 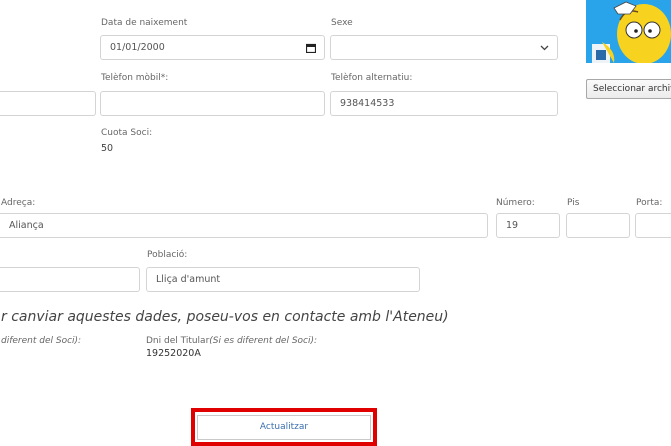 I want to click on population-input: Lliça d'amunt, so click(x=283, y=279).